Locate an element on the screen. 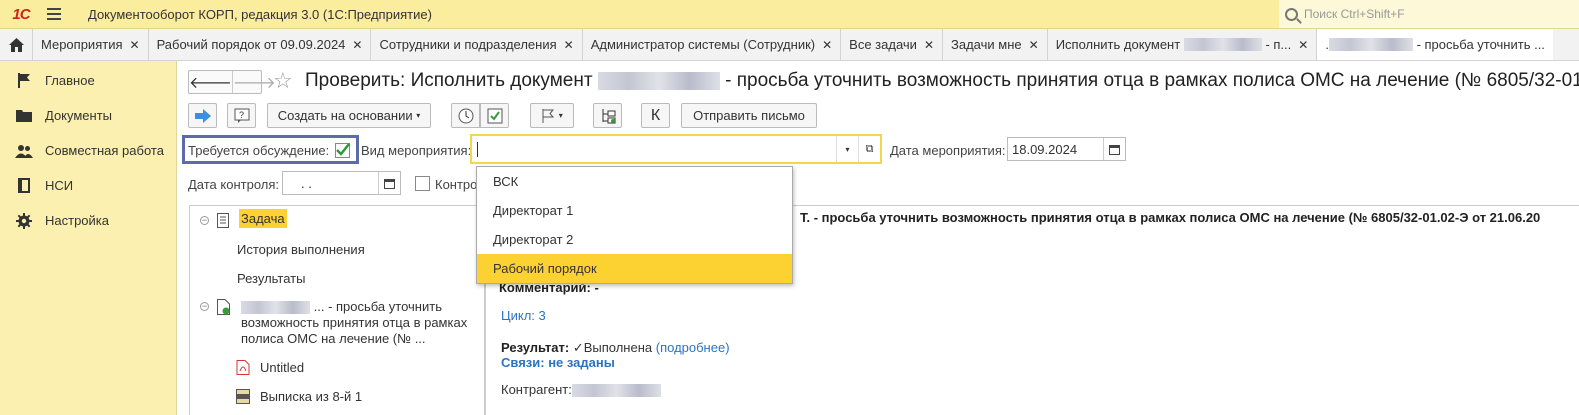 The image size is (1579, 415). document-icon is located at coordinates (223, 220).